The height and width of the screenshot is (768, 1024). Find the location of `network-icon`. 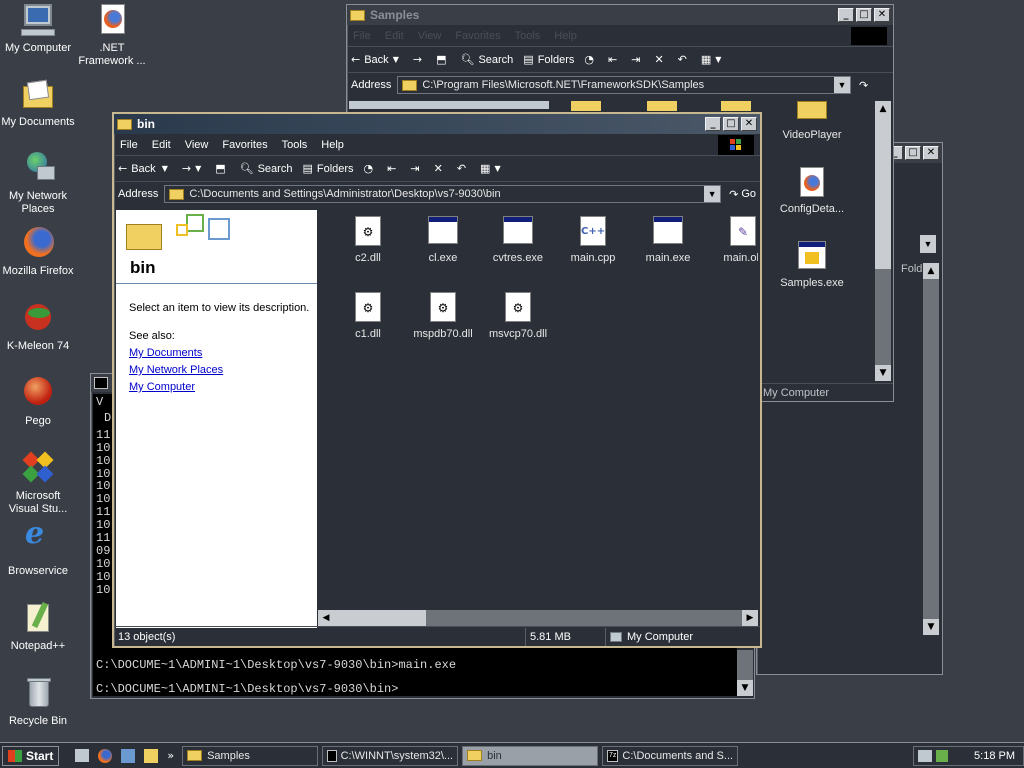

network-icon is located at coordinates (128, 755).